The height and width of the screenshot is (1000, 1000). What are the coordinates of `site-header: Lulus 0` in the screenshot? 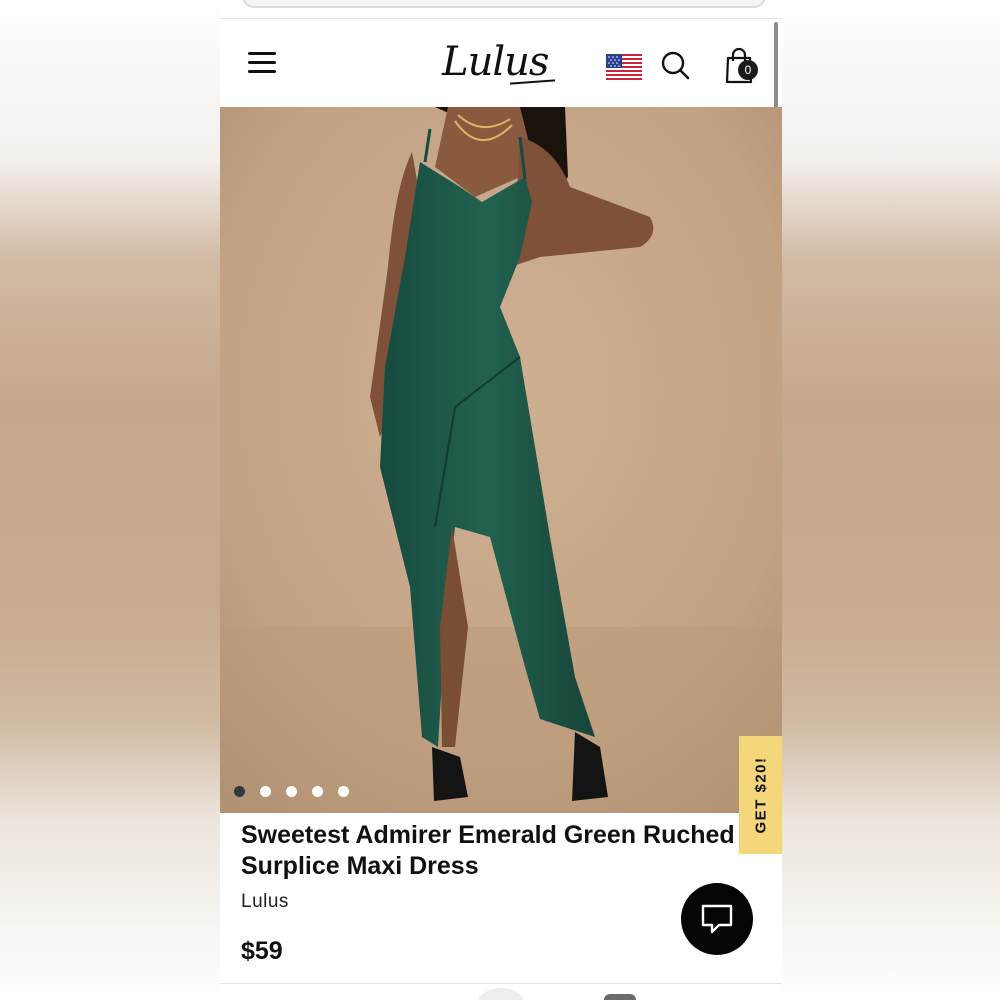 It's located at (501, 63).